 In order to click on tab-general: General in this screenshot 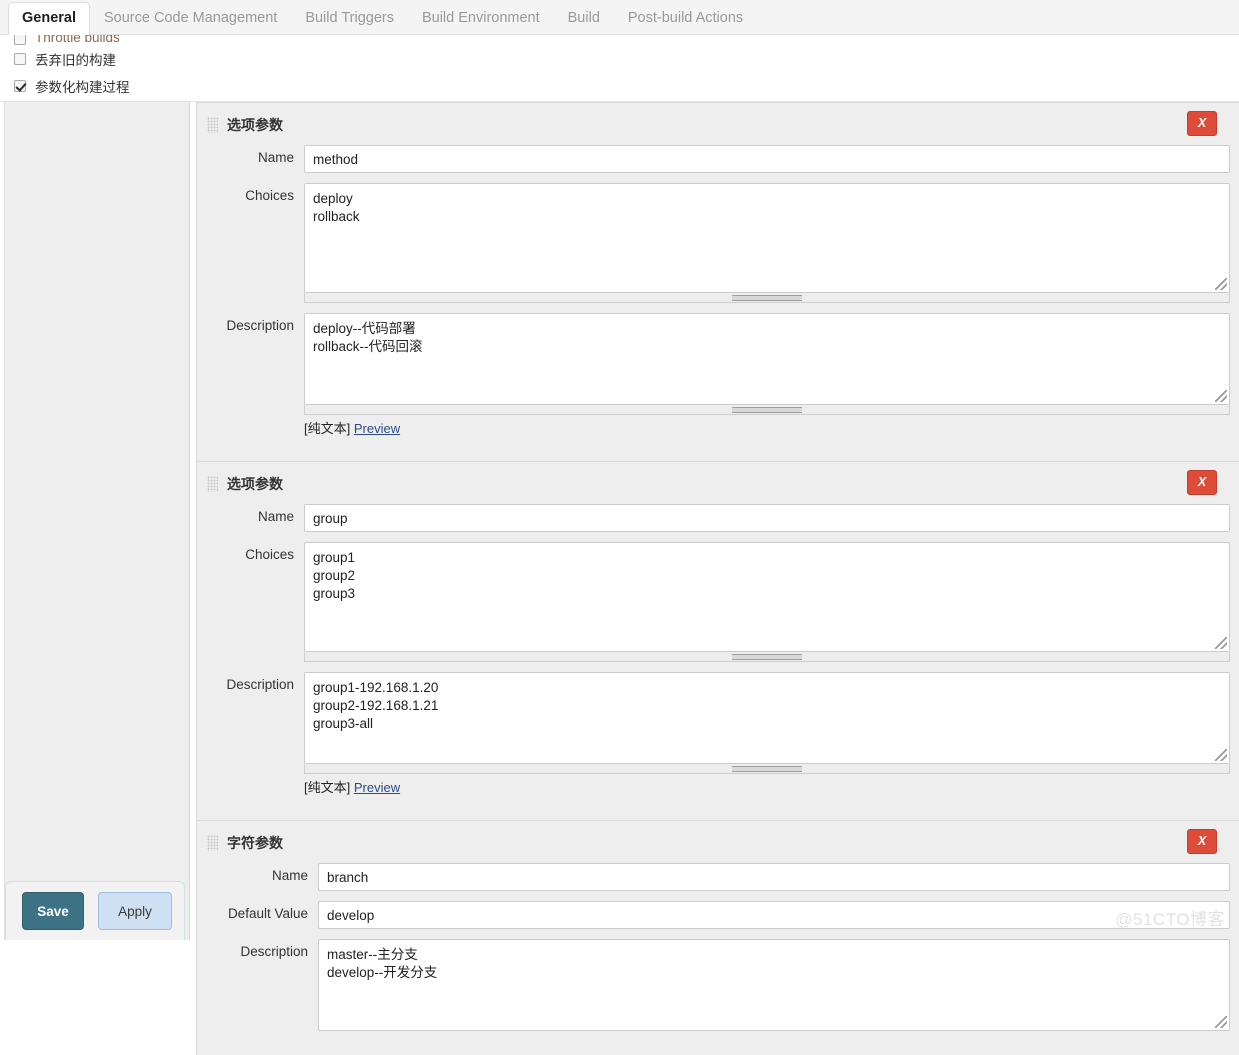, I will do `click(49, 19)`.